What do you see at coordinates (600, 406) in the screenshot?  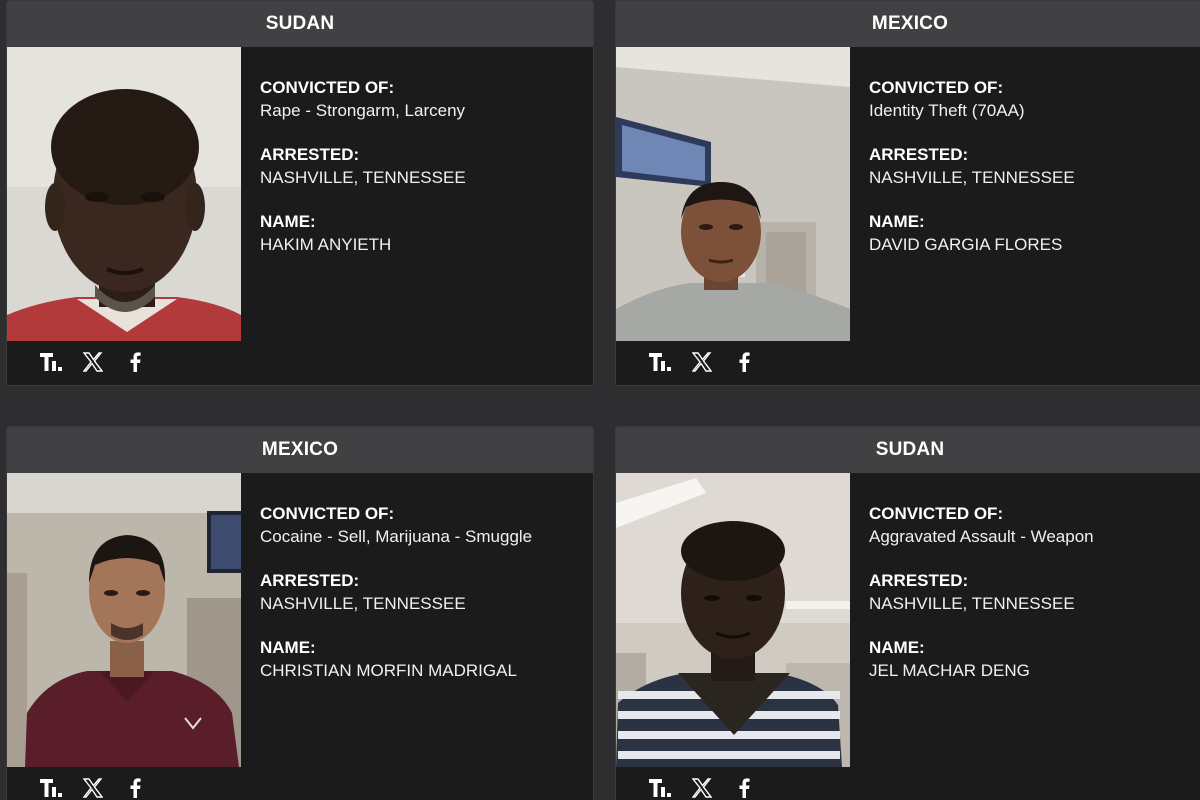 I see `row-gutter` at bounding box center [600, 406].